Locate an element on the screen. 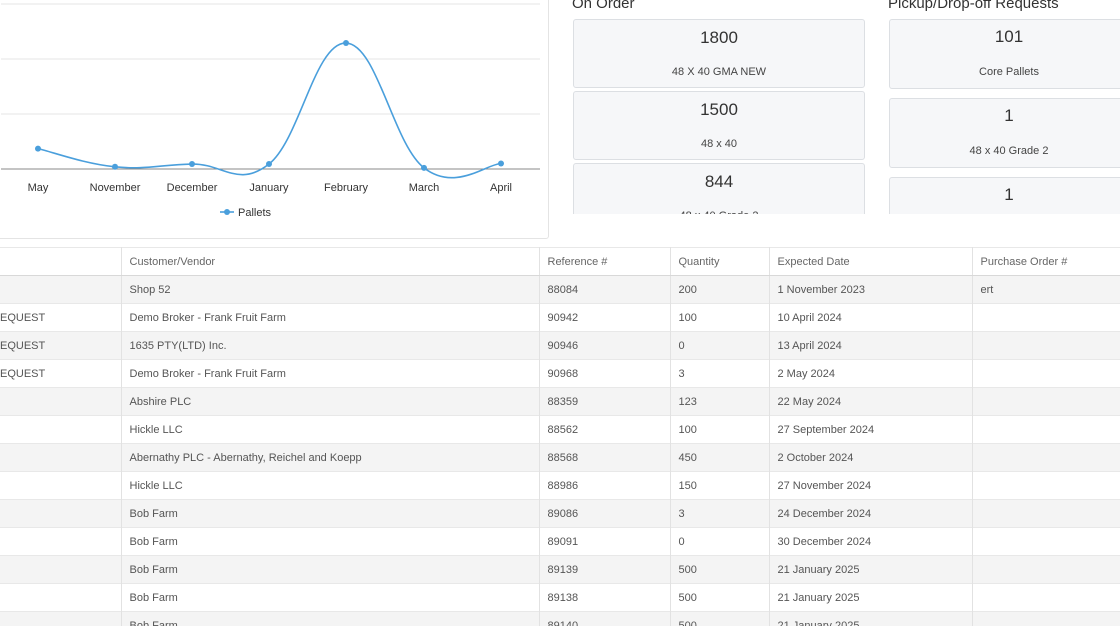 This screenshot has height=626, width=1120. table-row: Bob Farm 89140 500 21 January 2025 is located at coordinates (560, 618).